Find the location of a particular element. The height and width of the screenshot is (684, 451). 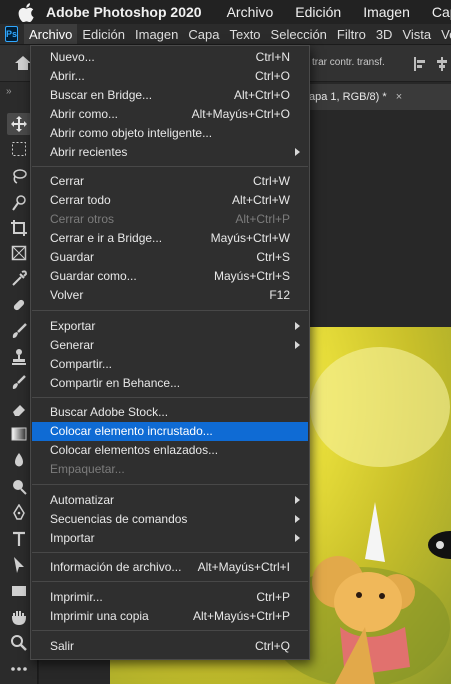

more-tools-icon is located at coordinates (19, 669).